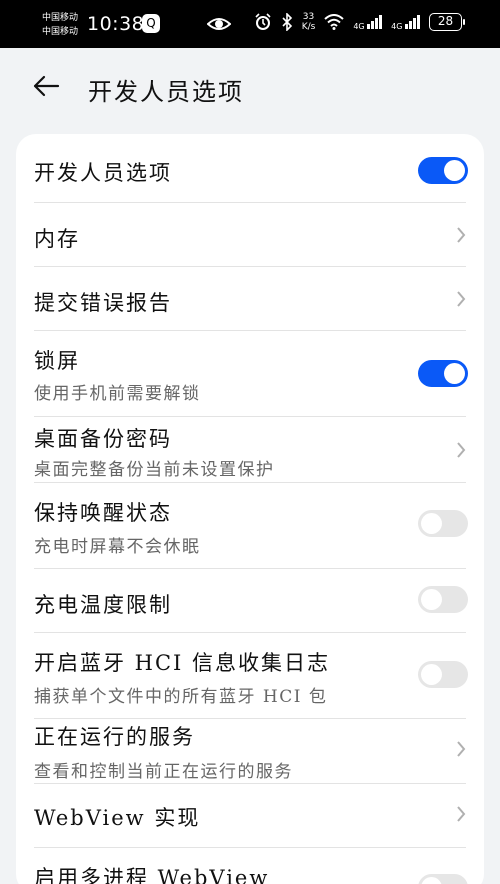 The width and height of the screenshot is (500, 884). I want to click on bluetooth-hci-log-toggle, so click(443, 674).